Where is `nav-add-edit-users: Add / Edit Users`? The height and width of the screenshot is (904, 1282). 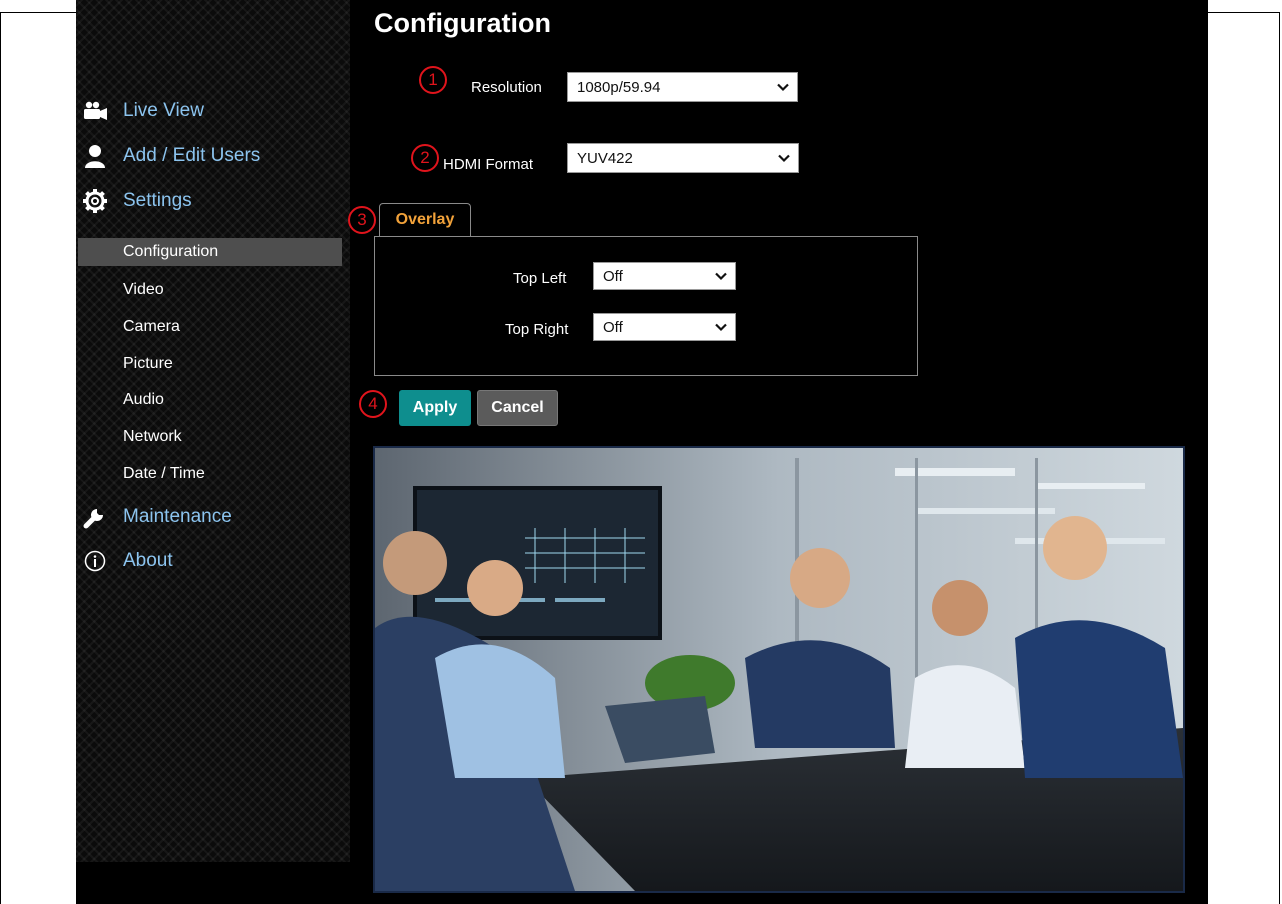 nav-add-edit-users: Add / Edit Users is located at coordinates (213, 156).